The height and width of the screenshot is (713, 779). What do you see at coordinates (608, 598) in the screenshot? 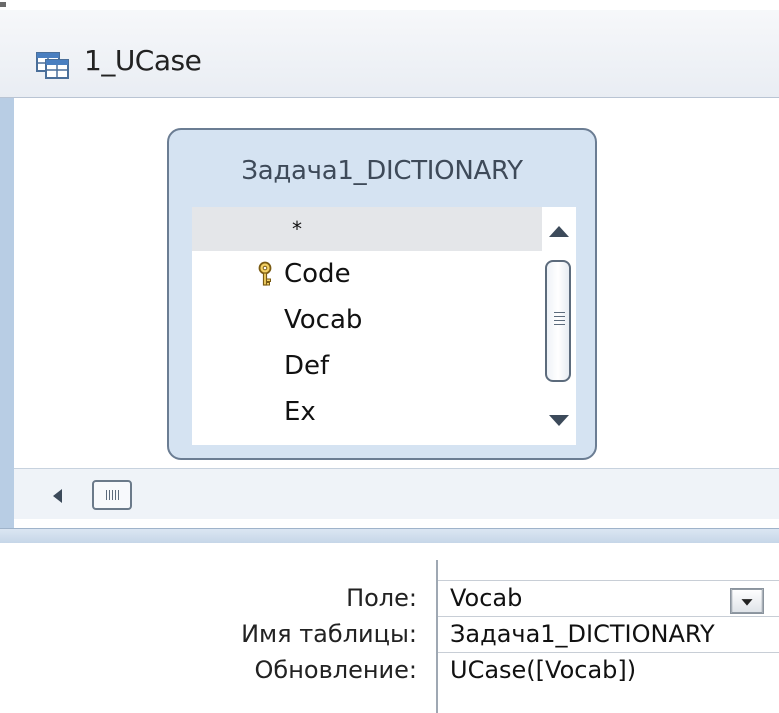
I see `field-cell: Vocab` at bounding box center [608, 598].